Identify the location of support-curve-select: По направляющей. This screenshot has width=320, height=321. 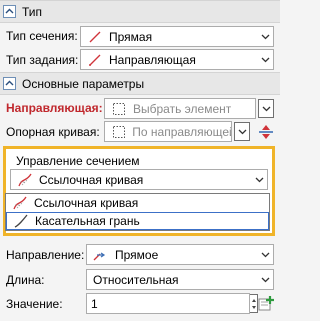
(168, 131).